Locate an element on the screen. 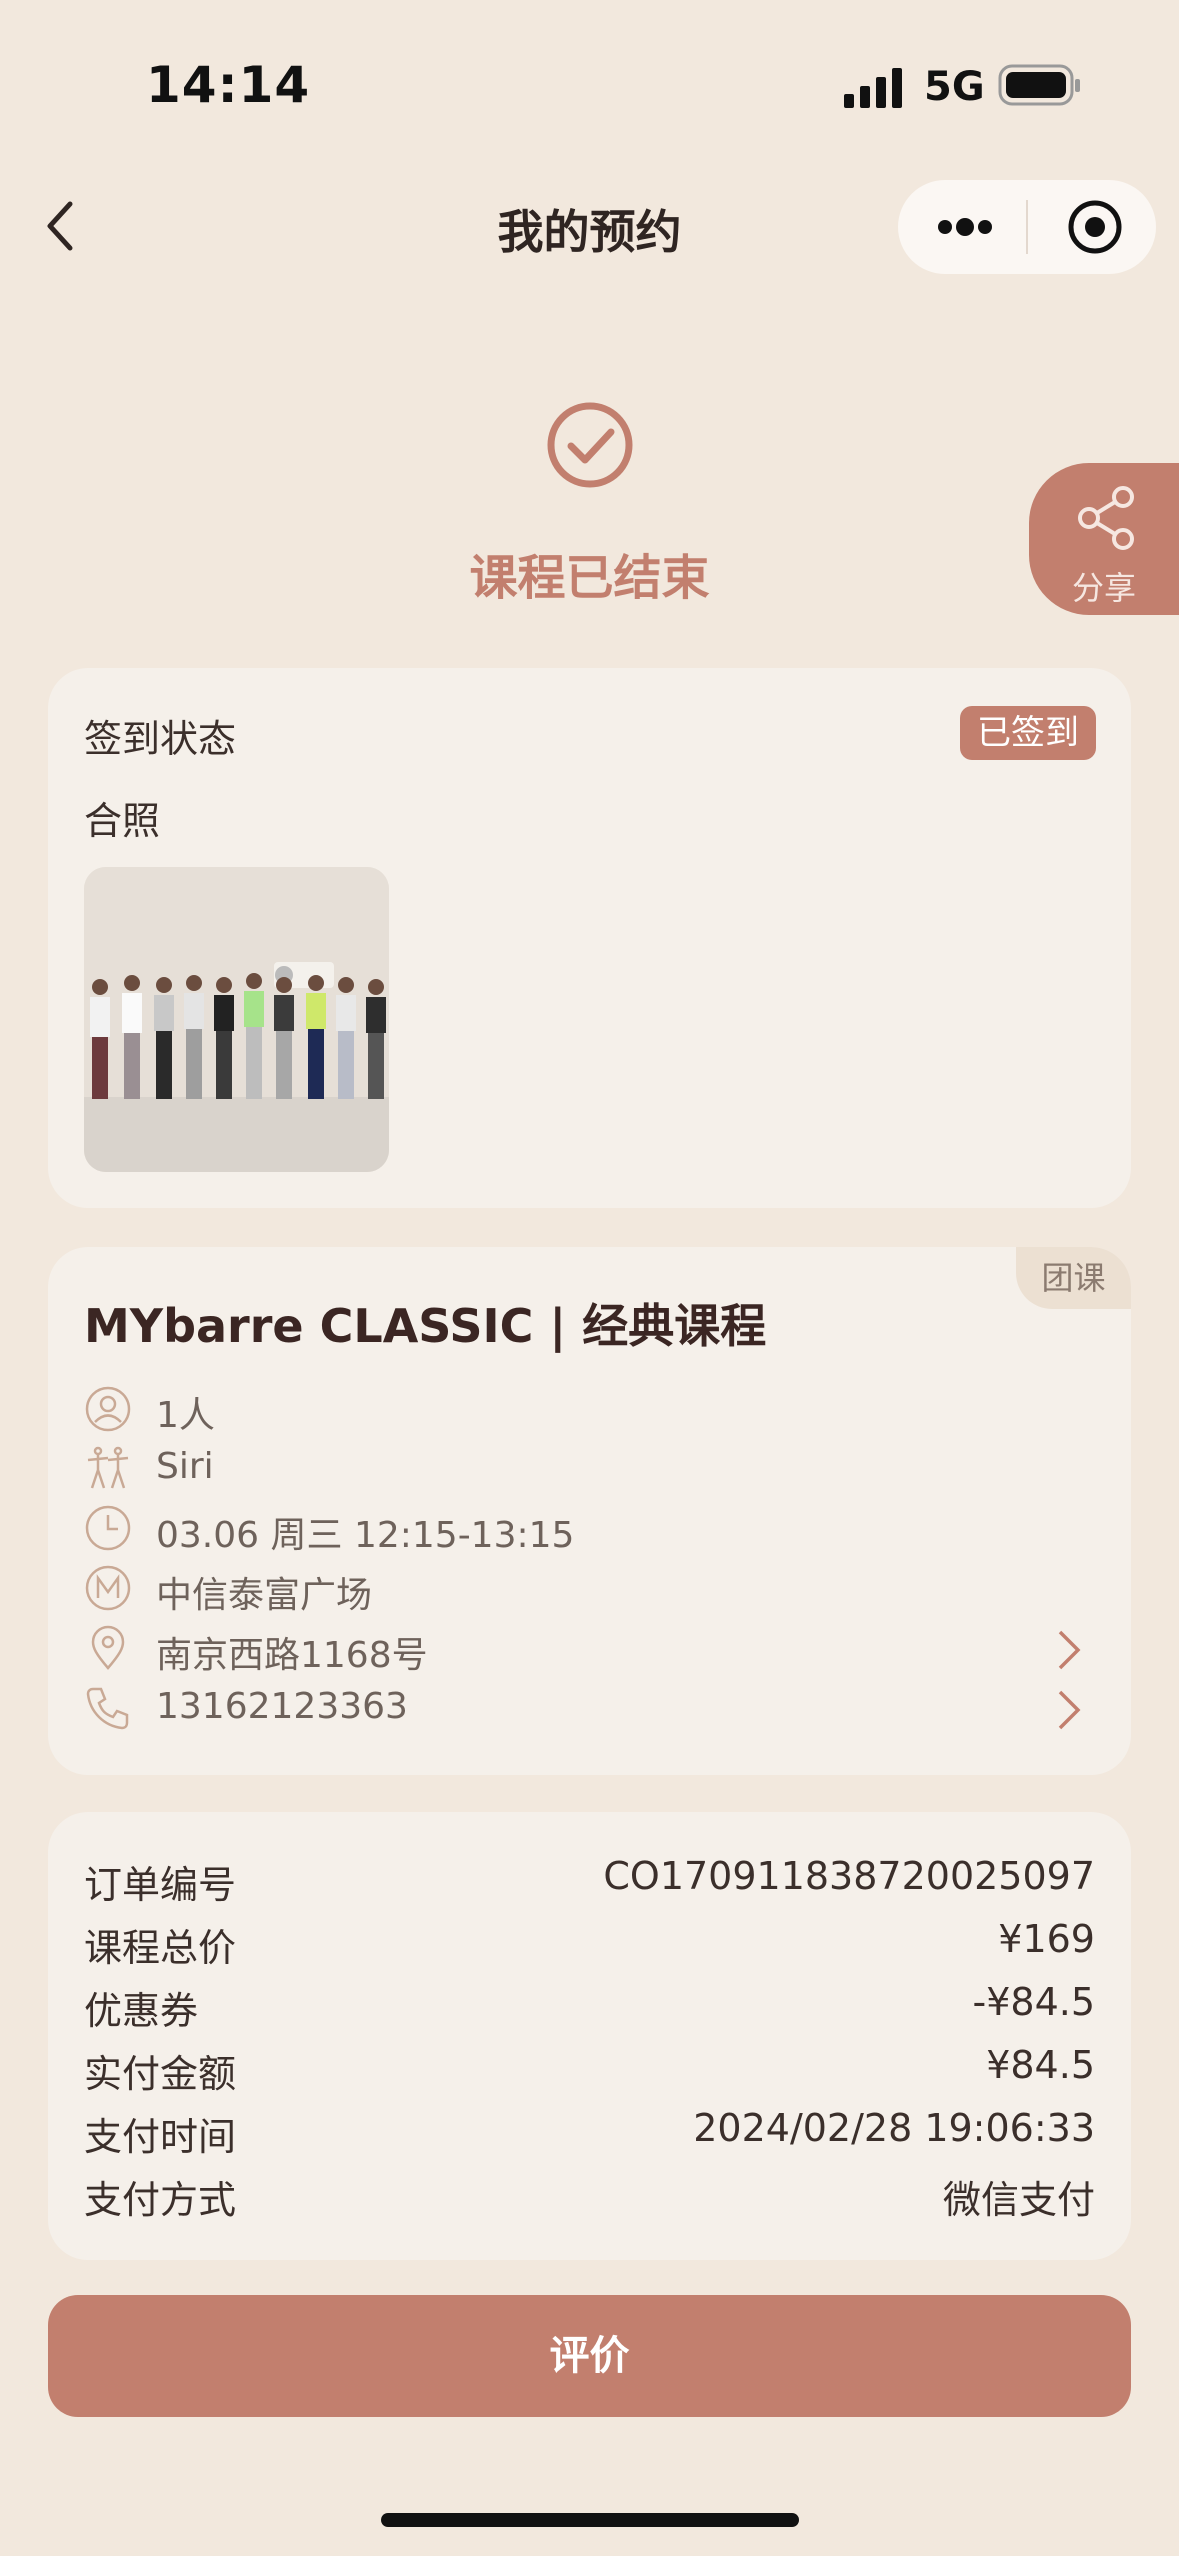  instructor-name: Siri is located at coordinates (185, 1466).